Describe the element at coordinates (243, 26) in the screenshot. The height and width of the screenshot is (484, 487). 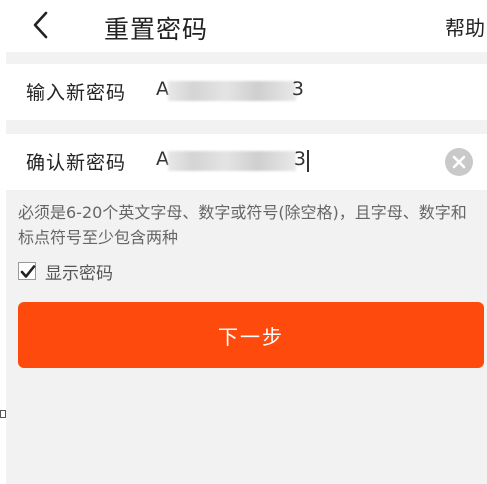
I see `app-header: 重置密码 帮助` at that location.